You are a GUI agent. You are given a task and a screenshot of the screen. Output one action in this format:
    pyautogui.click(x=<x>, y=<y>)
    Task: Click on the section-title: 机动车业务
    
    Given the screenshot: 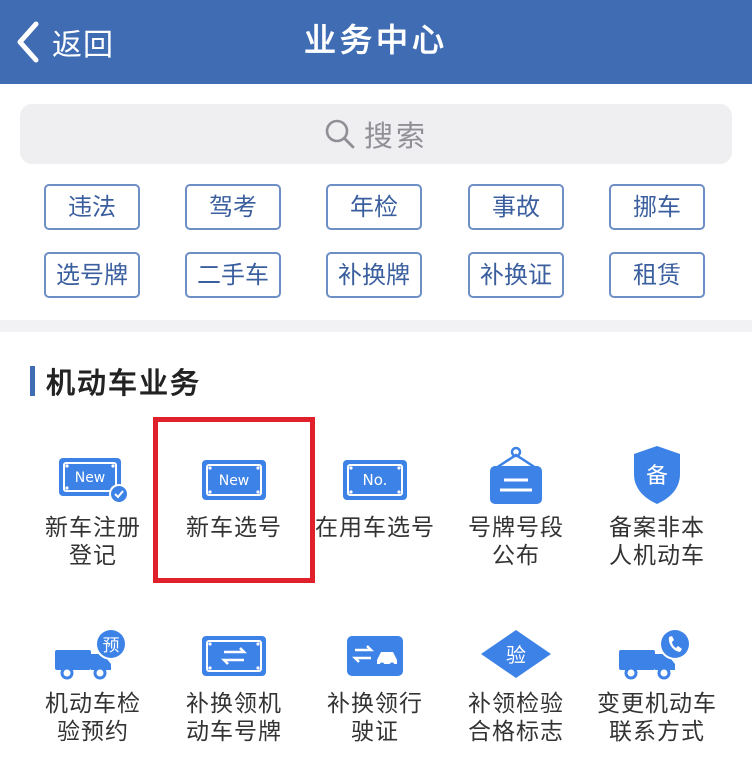 What is the action you would take?
    pyautogui.click(x=124, y=383)
    